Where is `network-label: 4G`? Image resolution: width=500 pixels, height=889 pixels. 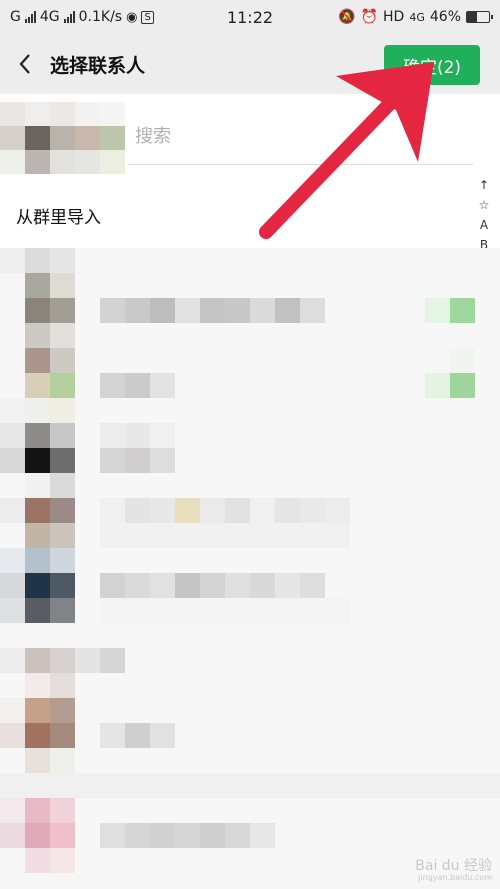
network-label: 4G is located at coordinates (49, 17).